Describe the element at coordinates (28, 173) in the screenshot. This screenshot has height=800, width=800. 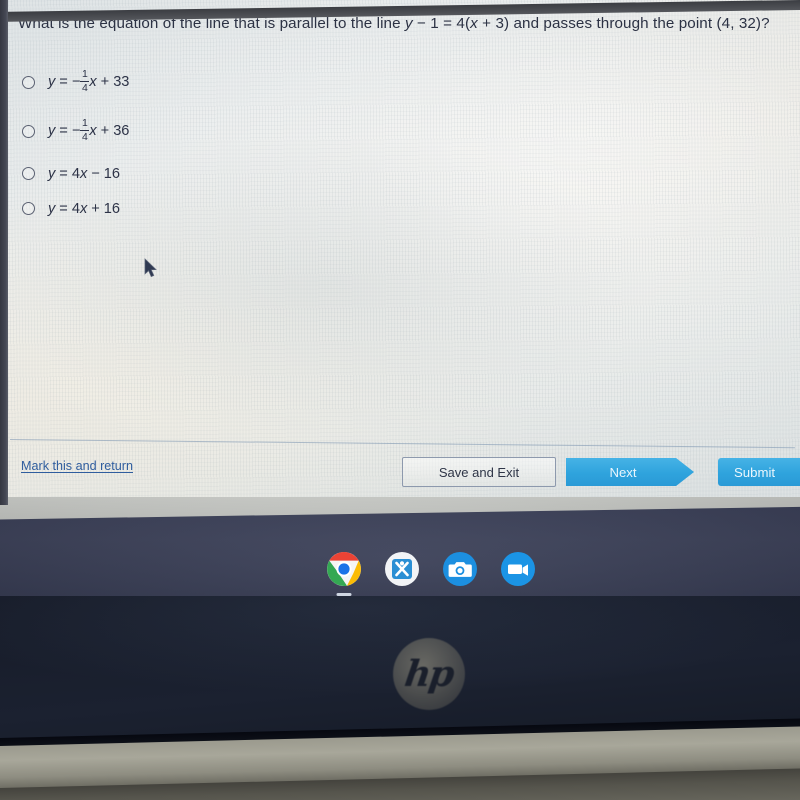
I see `radio-button-c` at that location.